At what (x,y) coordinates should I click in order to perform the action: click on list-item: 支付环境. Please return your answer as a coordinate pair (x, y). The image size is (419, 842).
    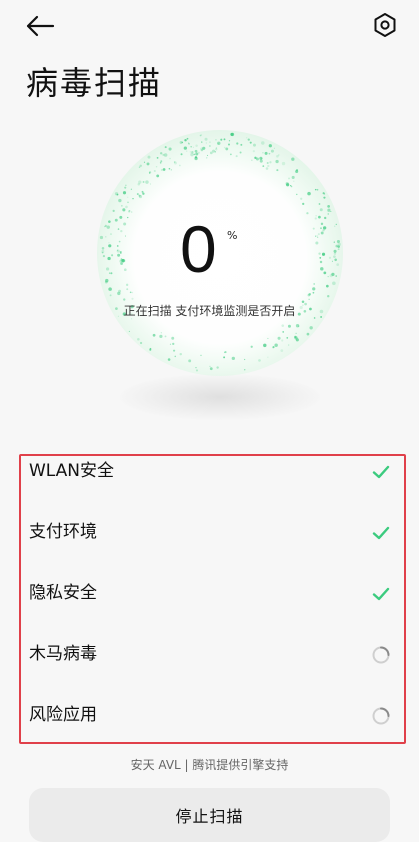
    Looking at the image, I should click on (212, 547).